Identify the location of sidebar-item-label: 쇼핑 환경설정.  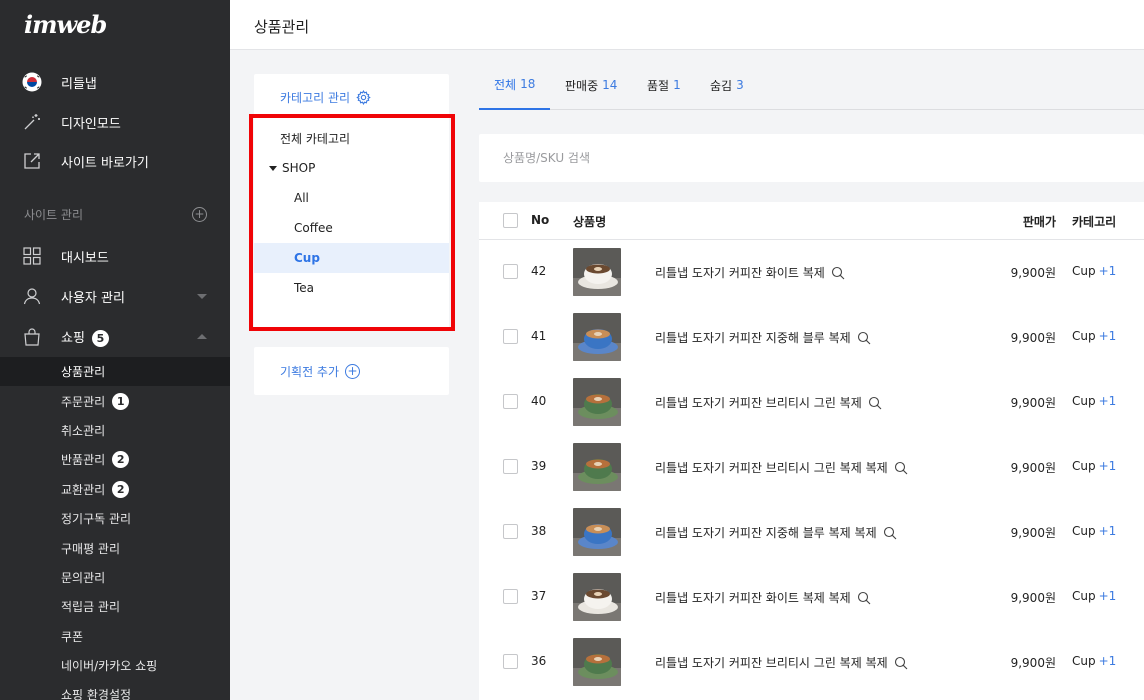
(96, 694).